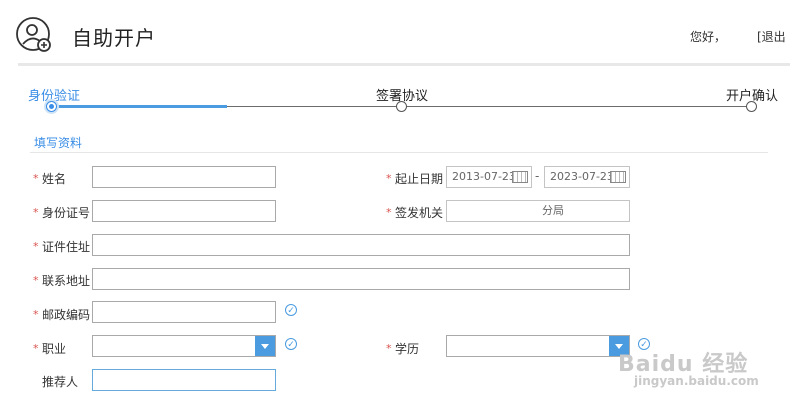 This screenshot has height=416, width=798. What do you see at coordinates (401, 106) in the screenshot?
I see `step-agreement-dot` at bounding box center [401, 106].